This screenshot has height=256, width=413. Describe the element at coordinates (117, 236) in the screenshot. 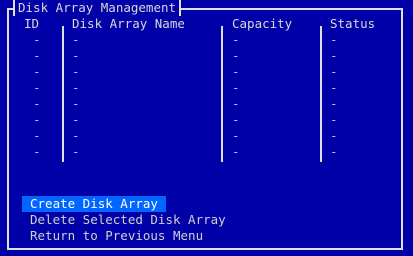

I see `return-previous-menu-option: Return to Previous Menu` at that location.